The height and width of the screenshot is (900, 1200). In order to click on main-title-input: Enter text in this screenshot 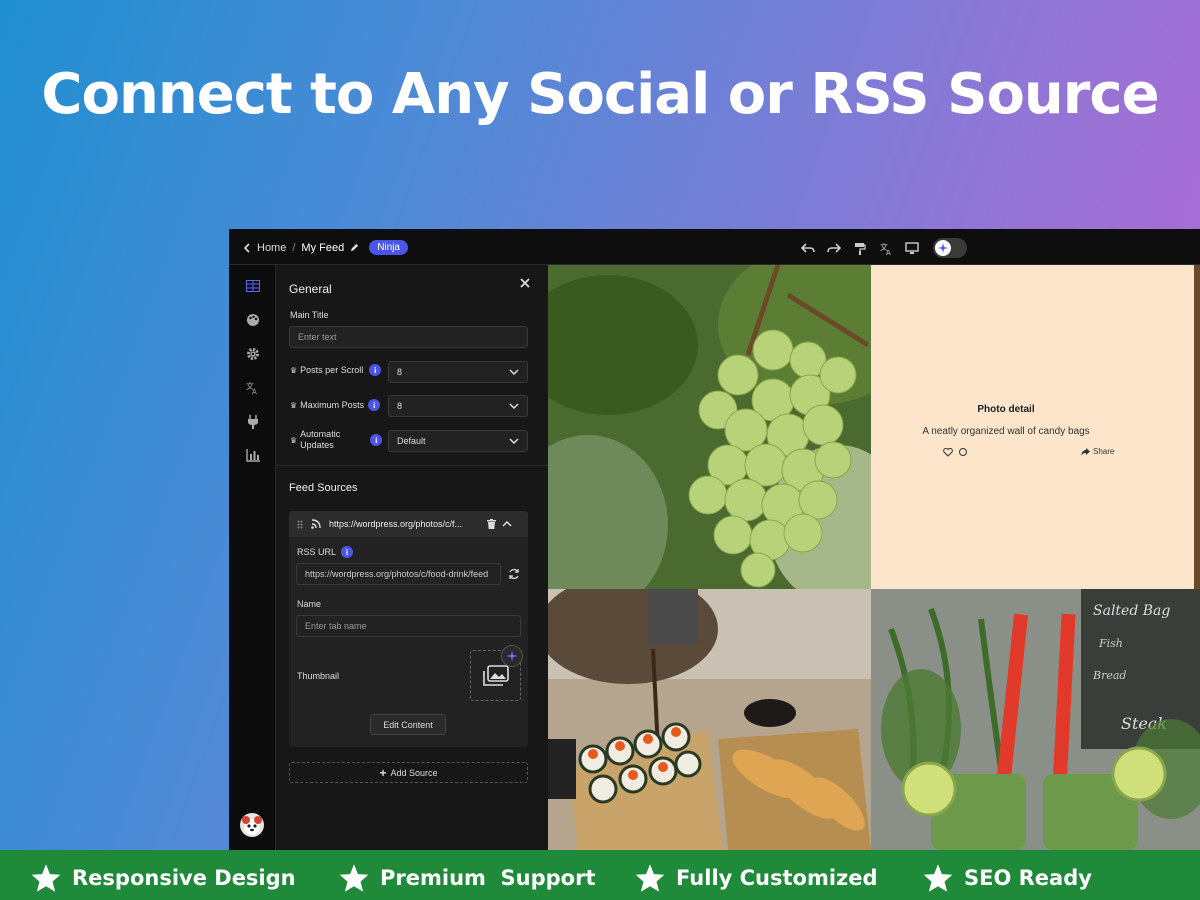, I will do `click(408, 337)`.